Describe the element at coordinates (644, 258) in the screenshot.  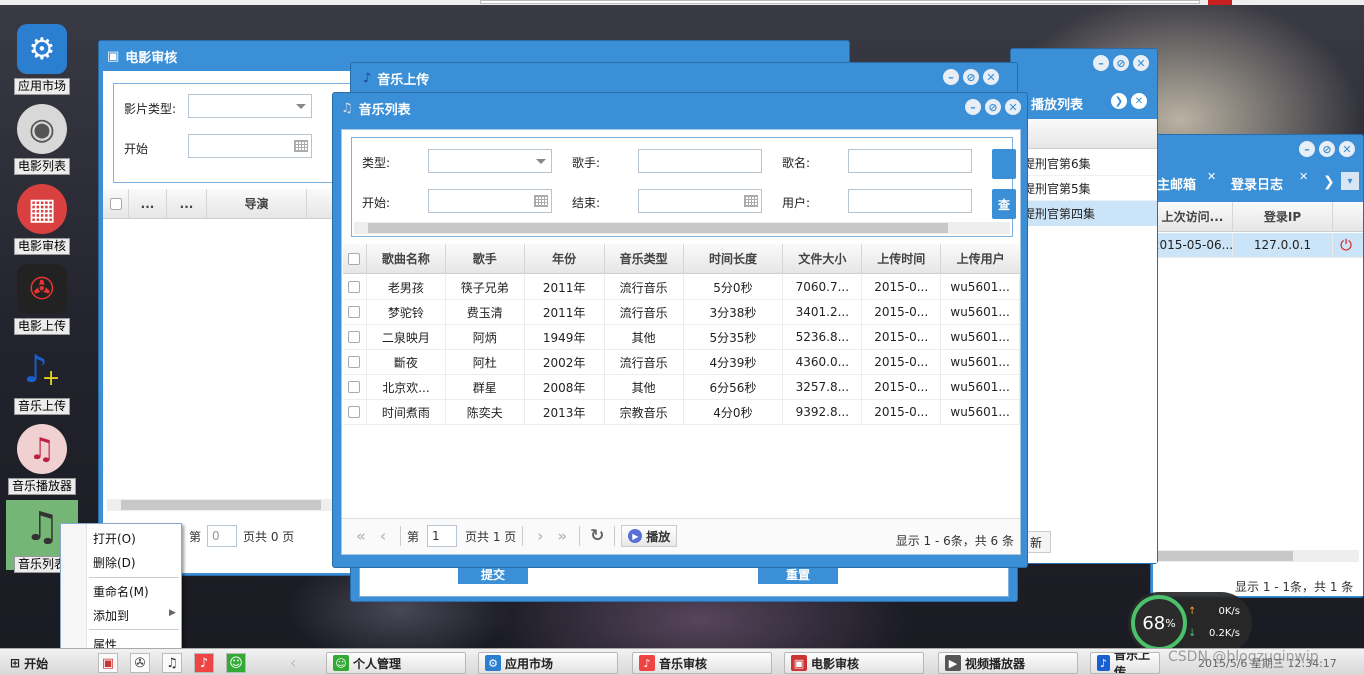
I see `column-header: 音乐类型` at that location.